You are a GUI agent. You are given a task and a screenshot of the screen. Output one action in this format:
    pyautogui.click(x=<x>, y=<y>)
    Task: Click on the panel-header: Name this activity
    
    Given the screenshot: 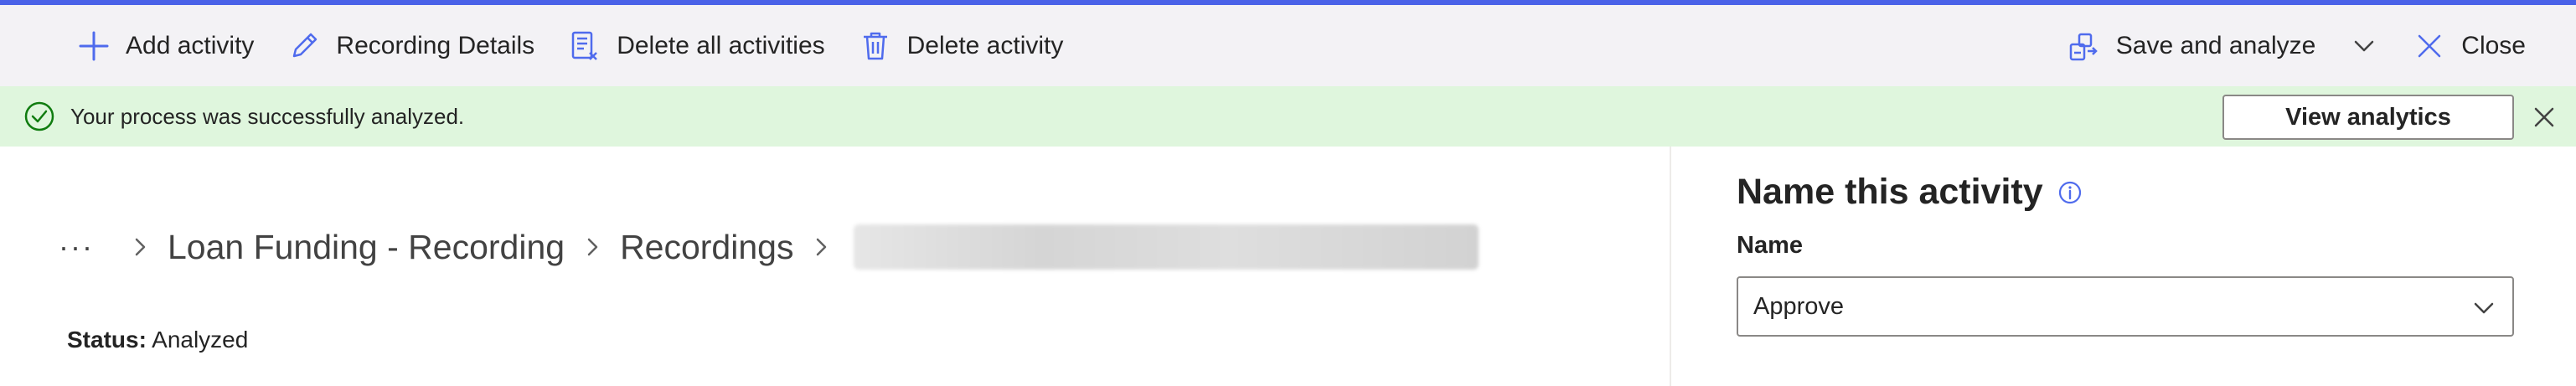 What is the action you would take?
    pyautogui.click(x=1910, y=192)
    